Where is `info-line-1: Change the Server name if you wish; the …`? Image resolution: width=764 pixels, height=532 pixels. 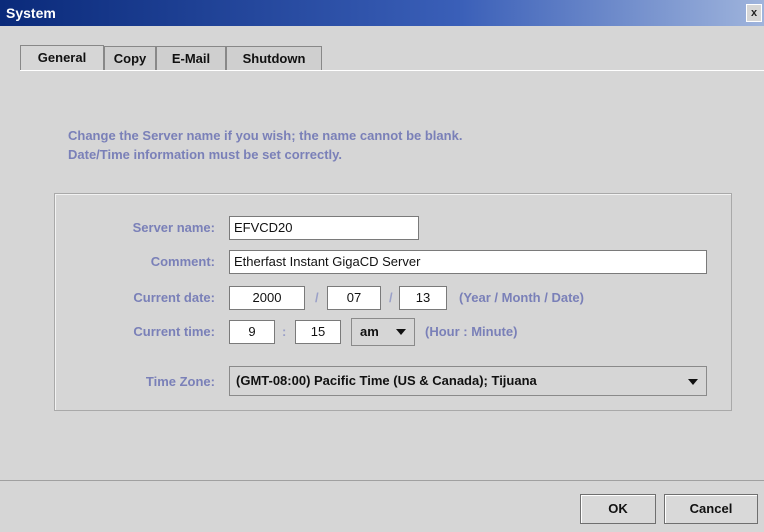
info-line-1: Change the Server name if you wish; the … is located at coordinates (265, 135).